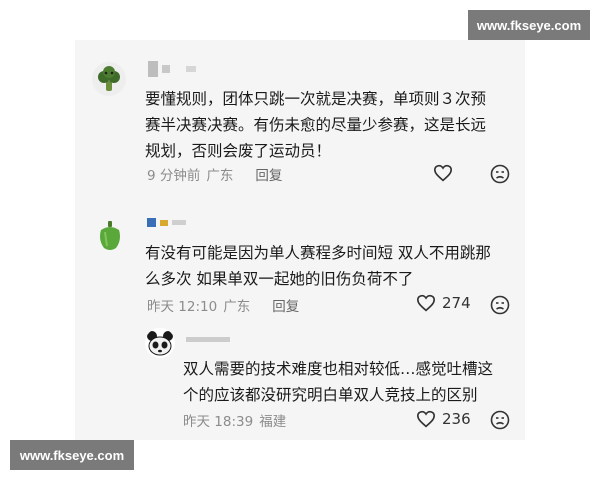 The image size is (600, 480). I want to click on like-button: 274, so click(443, 303).